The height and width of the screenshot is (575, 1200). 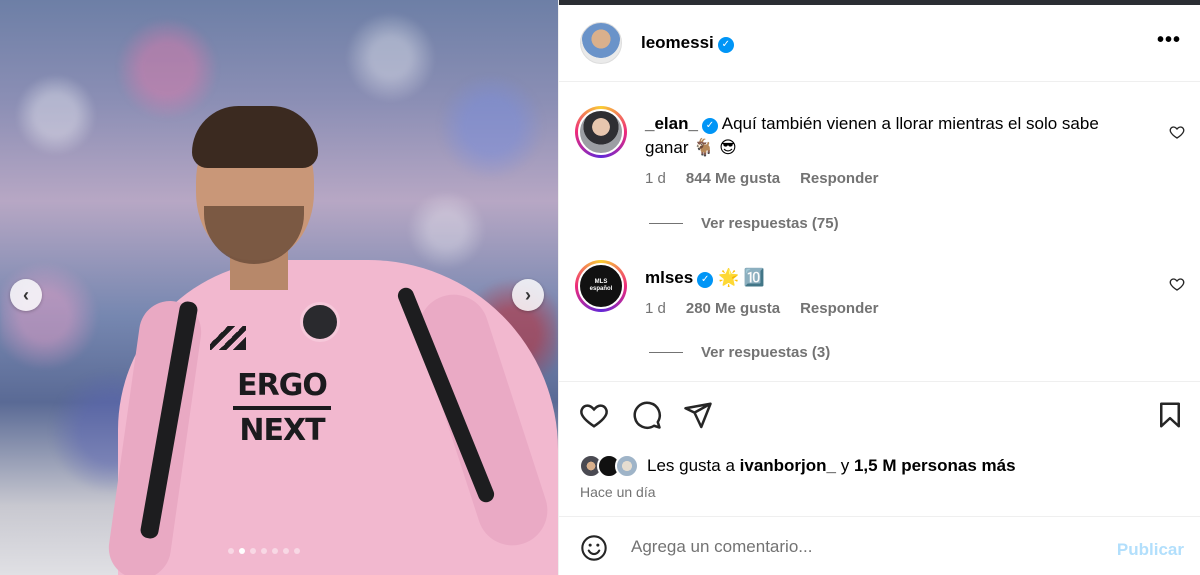 I want to click on comment-body: mlses ✓ 🌟 🔟, so click(x=895, y=278).